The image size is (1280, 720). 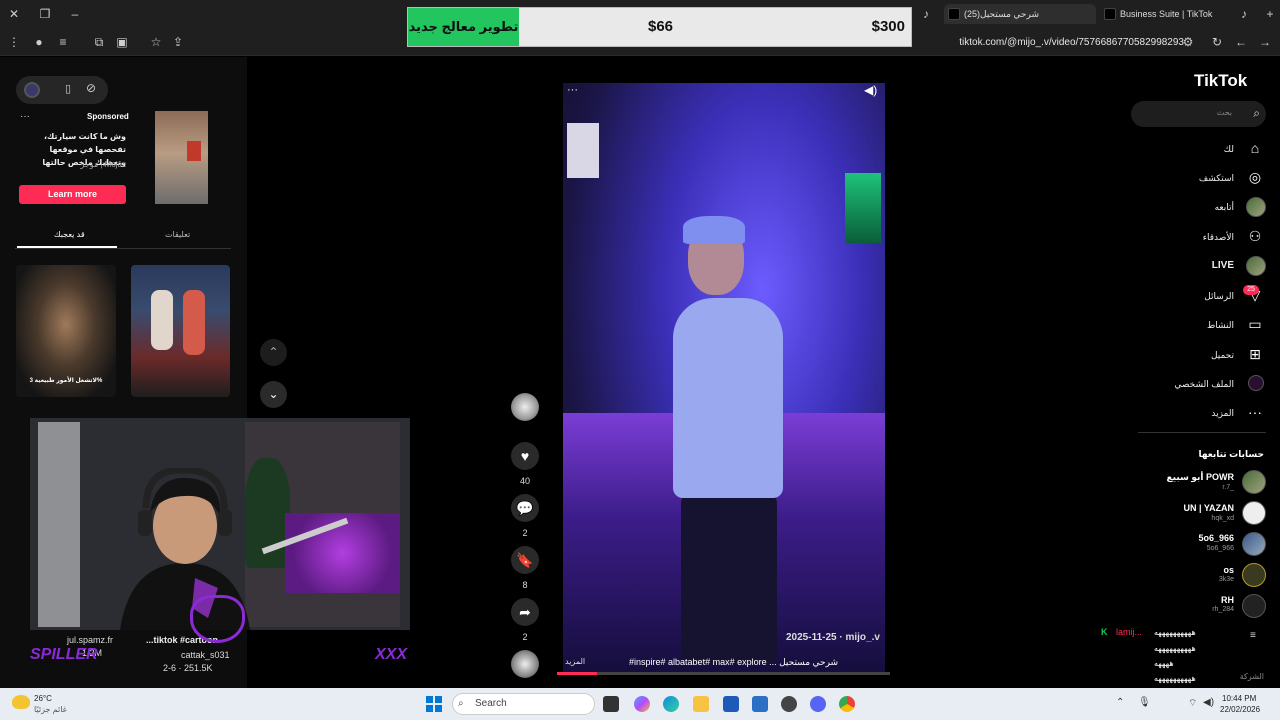 I want to click on volume-icon: ◀), so click(x=870, y=90).